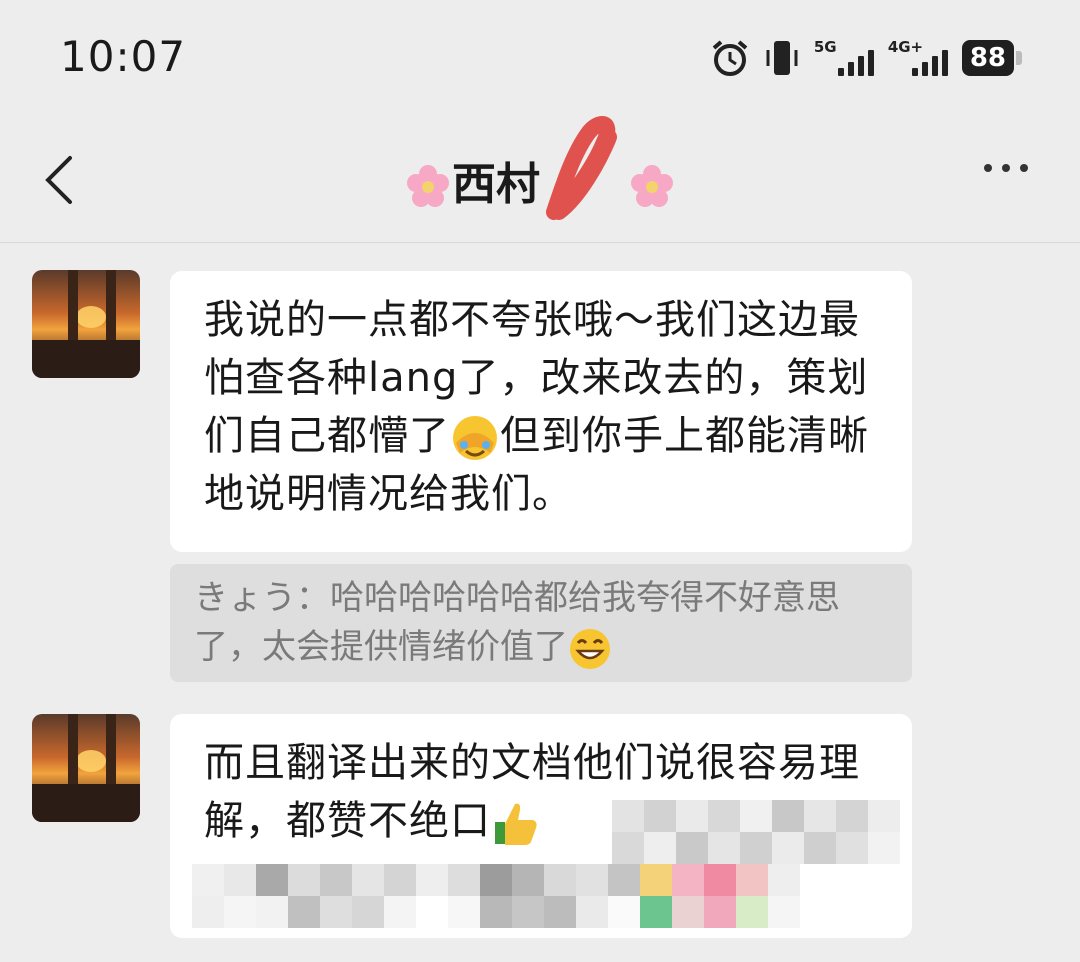  What do you see at coordinates (1006, 168) in the screenshot?
I see `more-options-icon` at bounding box center [1006, 168].